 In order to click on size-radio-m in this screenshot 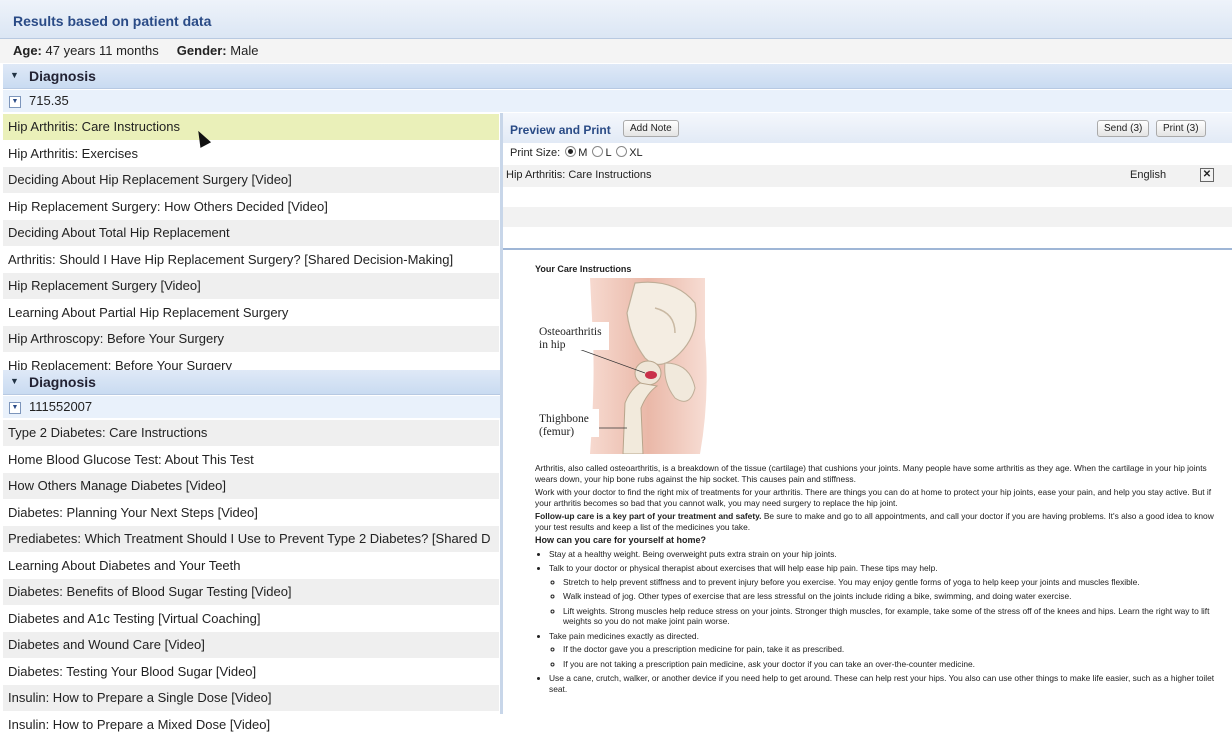, I will do `click(570, 151)`.